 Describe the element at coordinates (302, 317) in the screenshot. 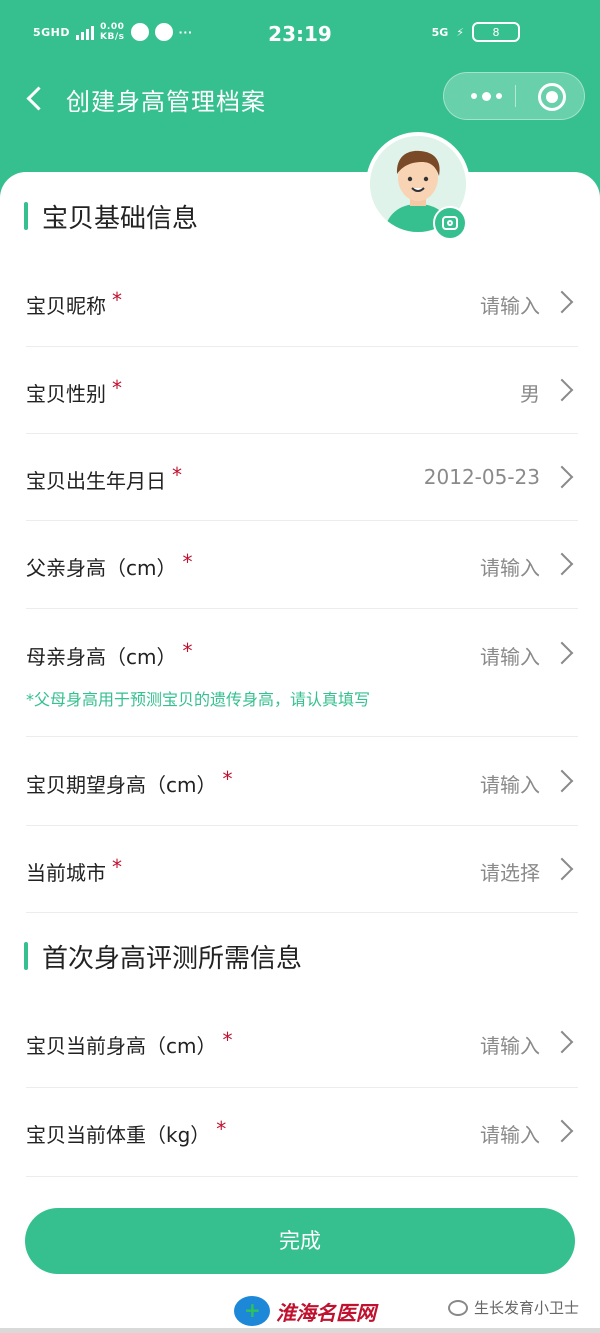

I see `field-row-nickname: 宝贝昵称 * 请输入` at that location.